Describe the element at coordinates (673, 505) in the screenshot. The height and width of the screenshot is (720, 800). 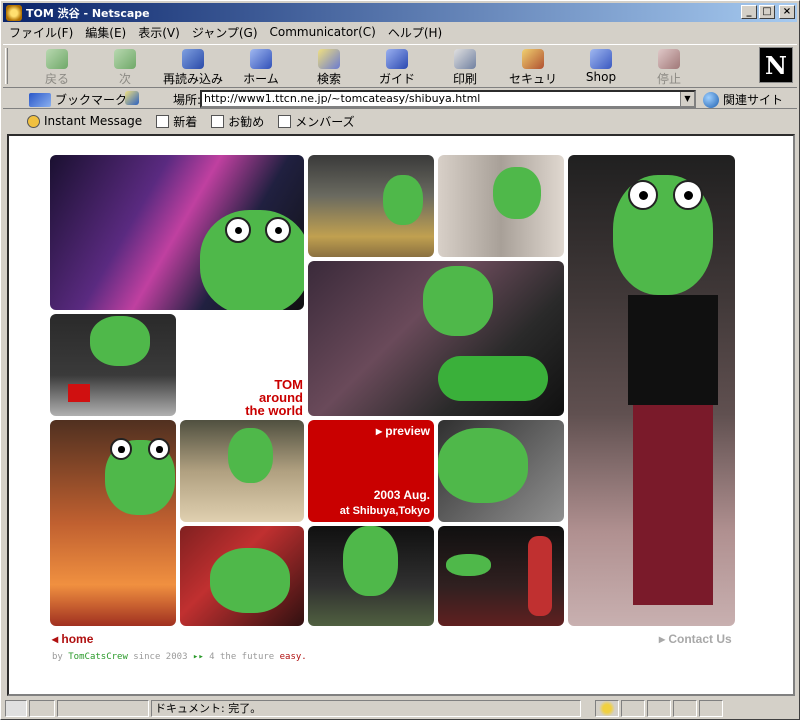
I see `trousers` at that location.